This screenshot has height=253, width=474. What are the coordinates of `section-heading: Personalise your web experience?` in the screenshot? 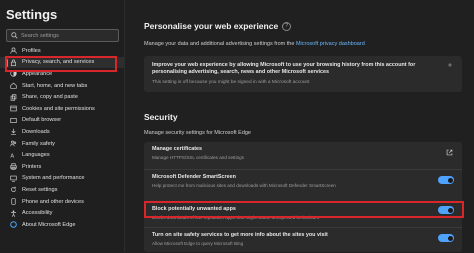 It's located at (218, 26).